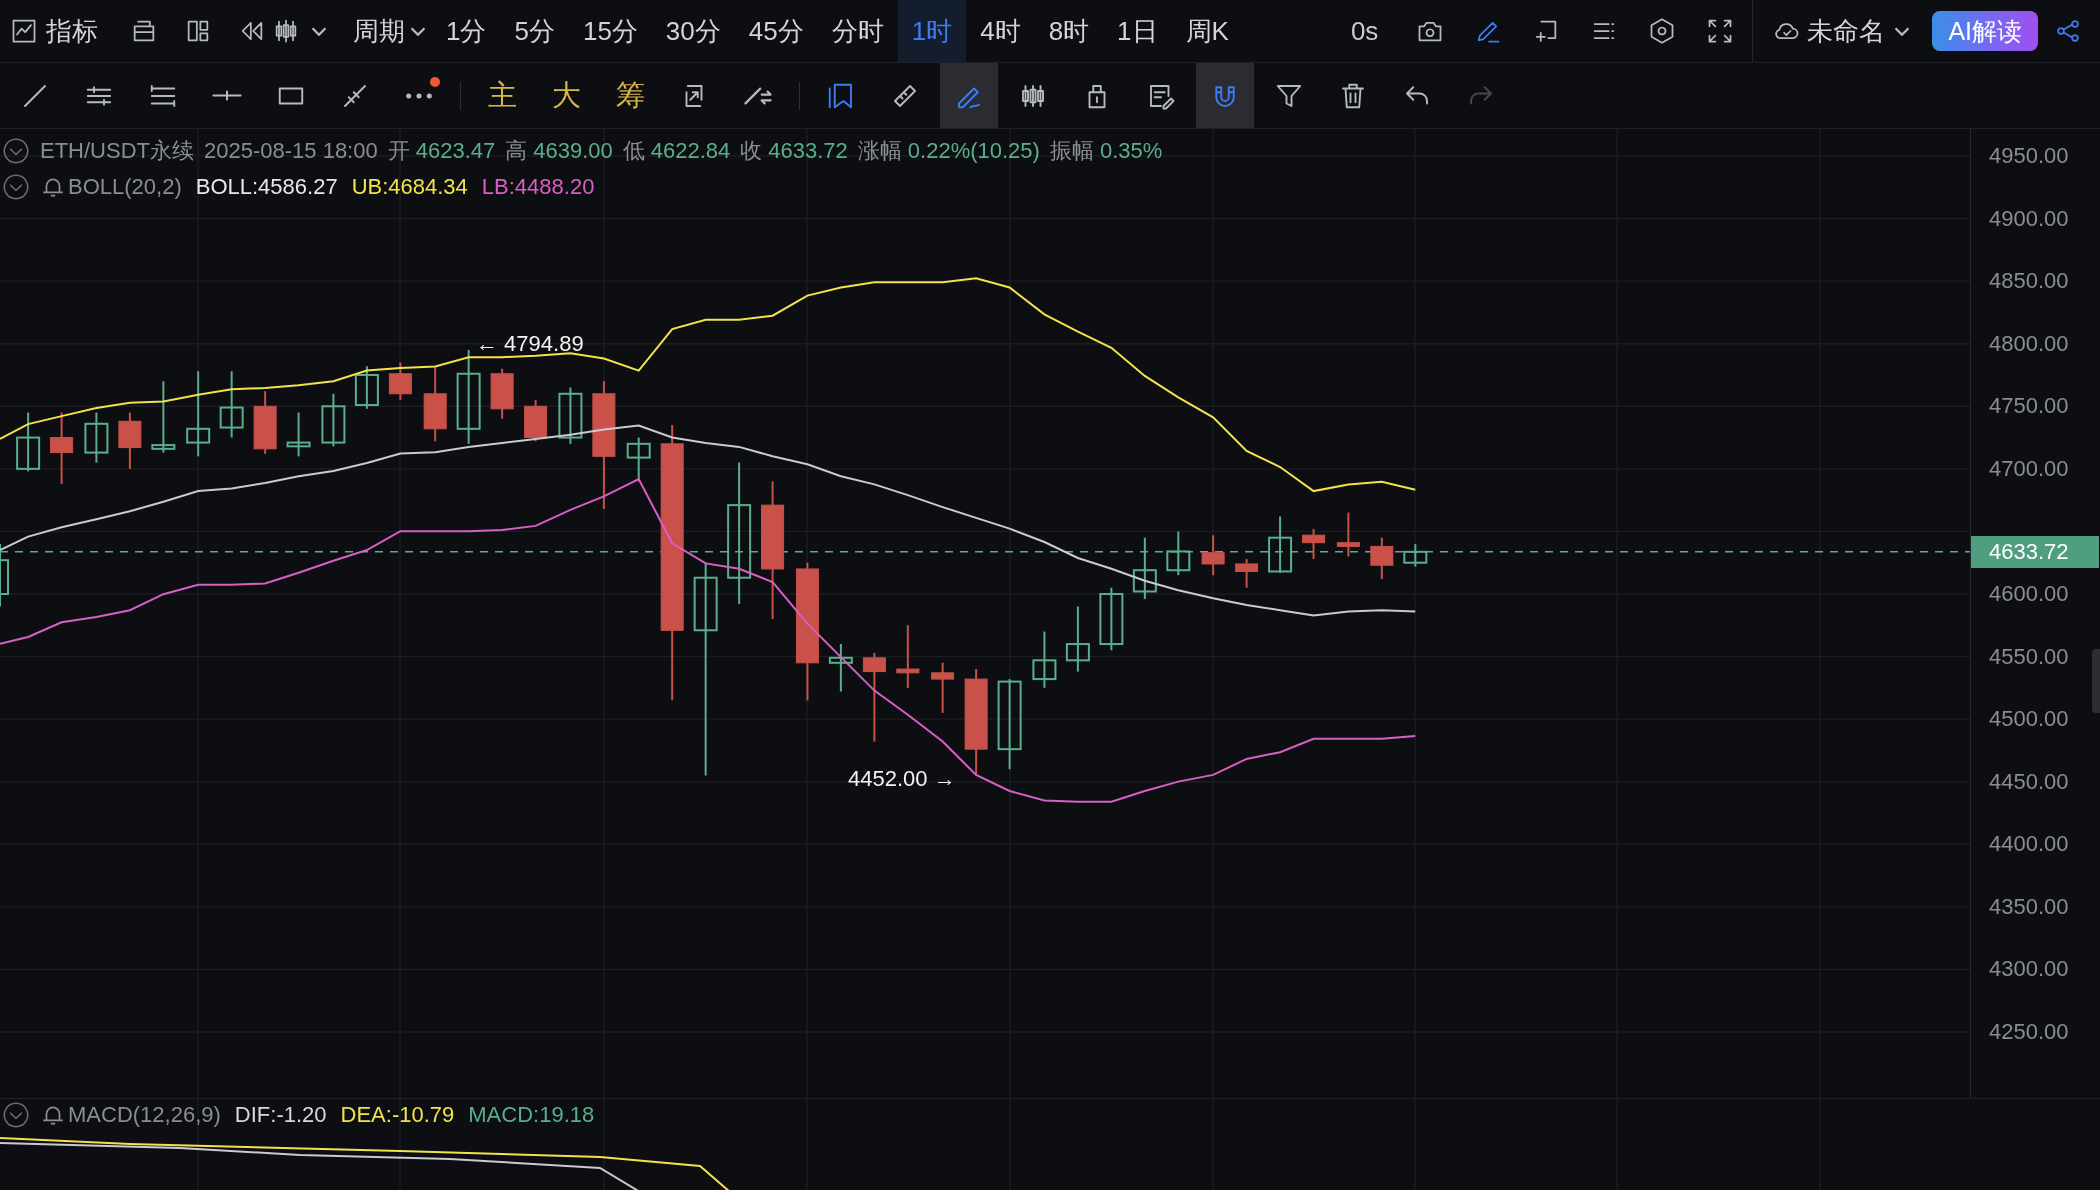  I want to click on more-icon, so click(419, 95).